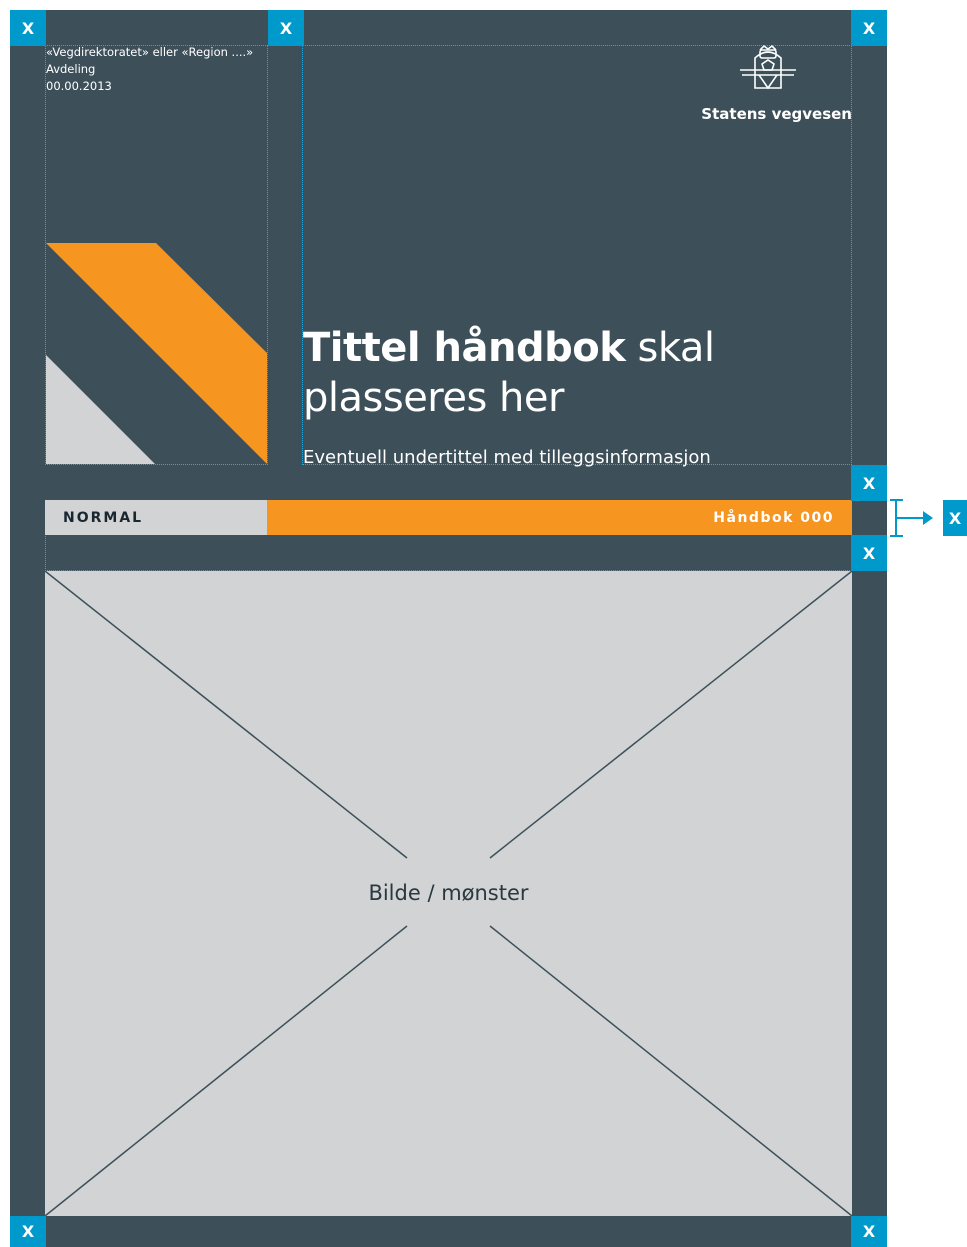 This screenshot has width=967, height=1247. Describe the element at coordinates (100, 409) in the screenshot. I see `grey-triangle` at that location.